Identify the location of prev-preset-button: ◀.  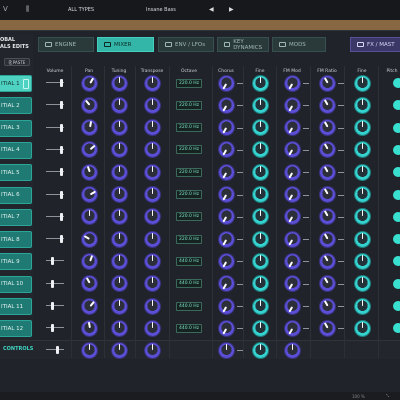
(211, 9).